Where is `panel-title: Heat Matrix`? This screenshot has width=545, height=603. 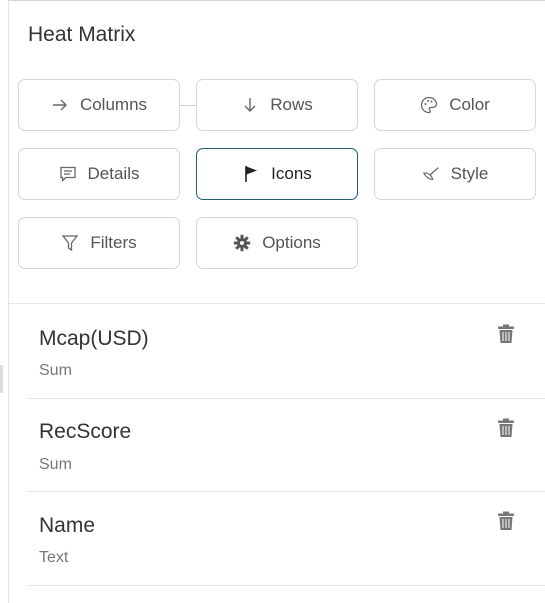
panel-title: Heat Matrix is located at coordinates (82, 34).